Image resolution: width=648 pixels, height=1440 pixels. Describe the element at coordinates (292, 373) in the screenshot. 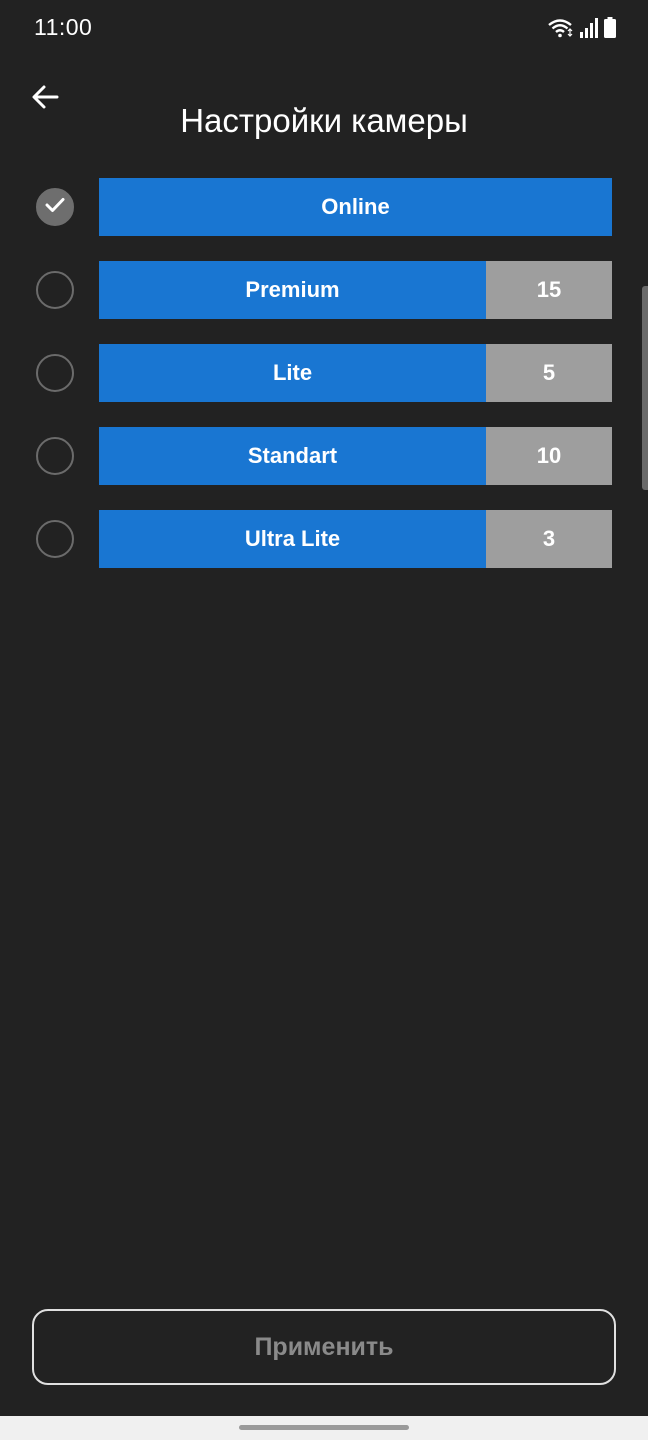

I see `plan-name: Lite` at that location.